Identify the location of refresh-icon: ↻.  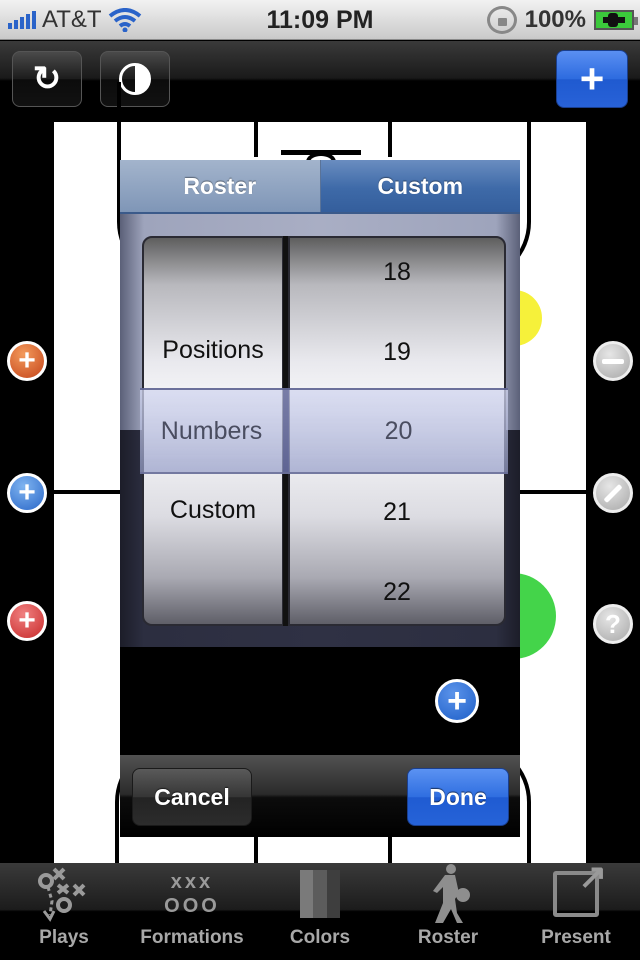
(47, 79).